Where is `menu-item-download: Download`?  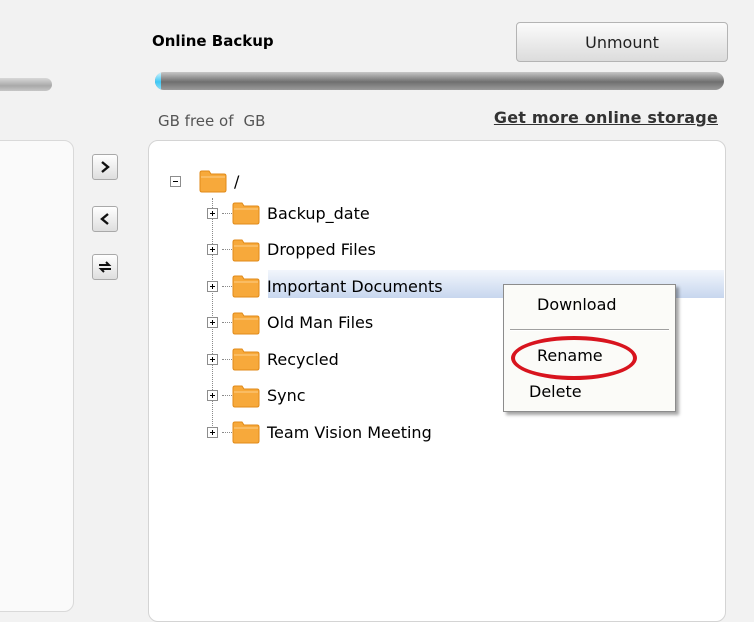 menu-item-download: Download is located at coordinates (577, 304).